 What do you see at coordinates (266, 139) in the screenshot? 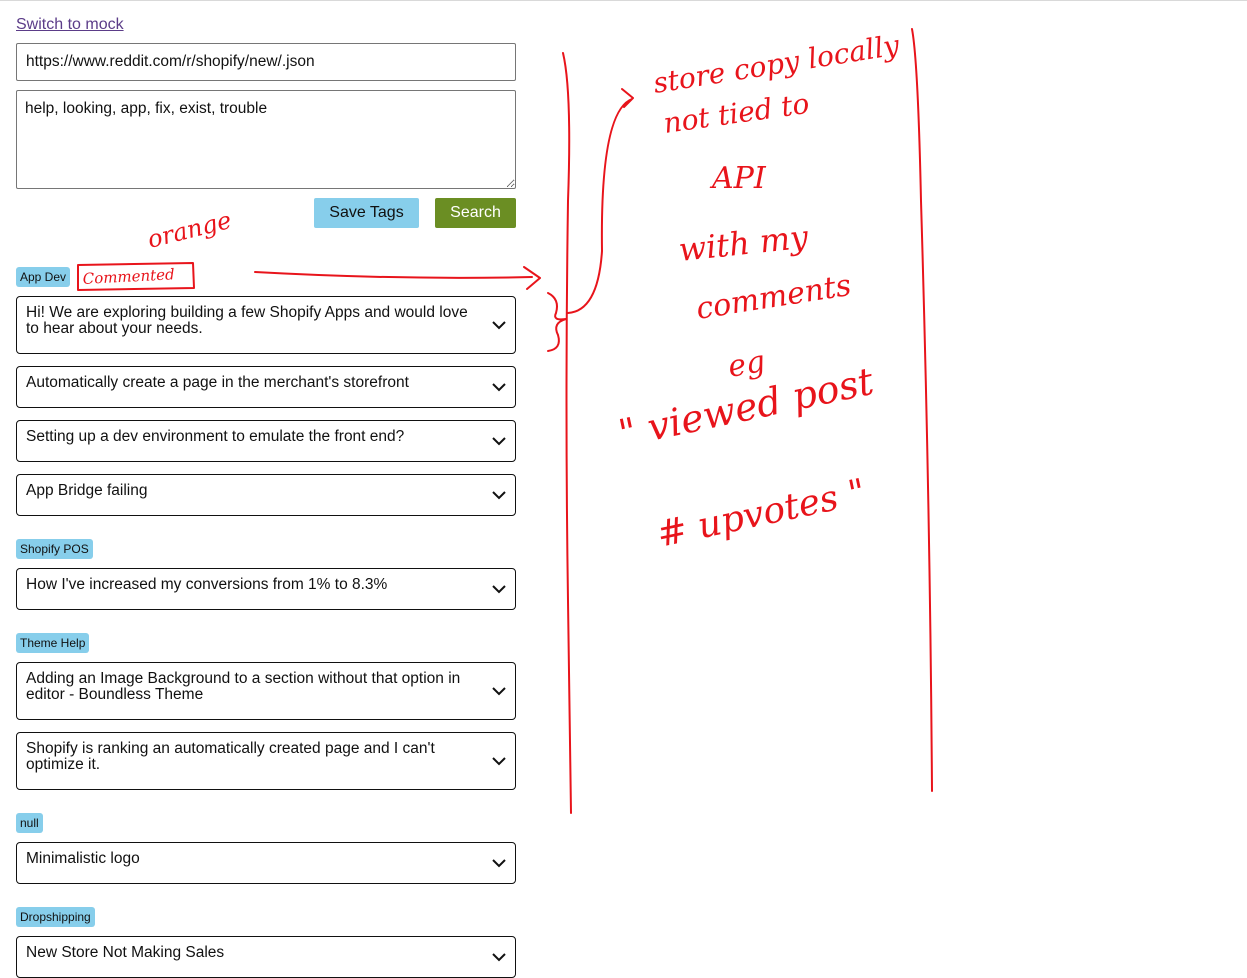
I see `tags-textarea: help, looking, app, fix, exist, trouble` at bounding box center [266, 139].